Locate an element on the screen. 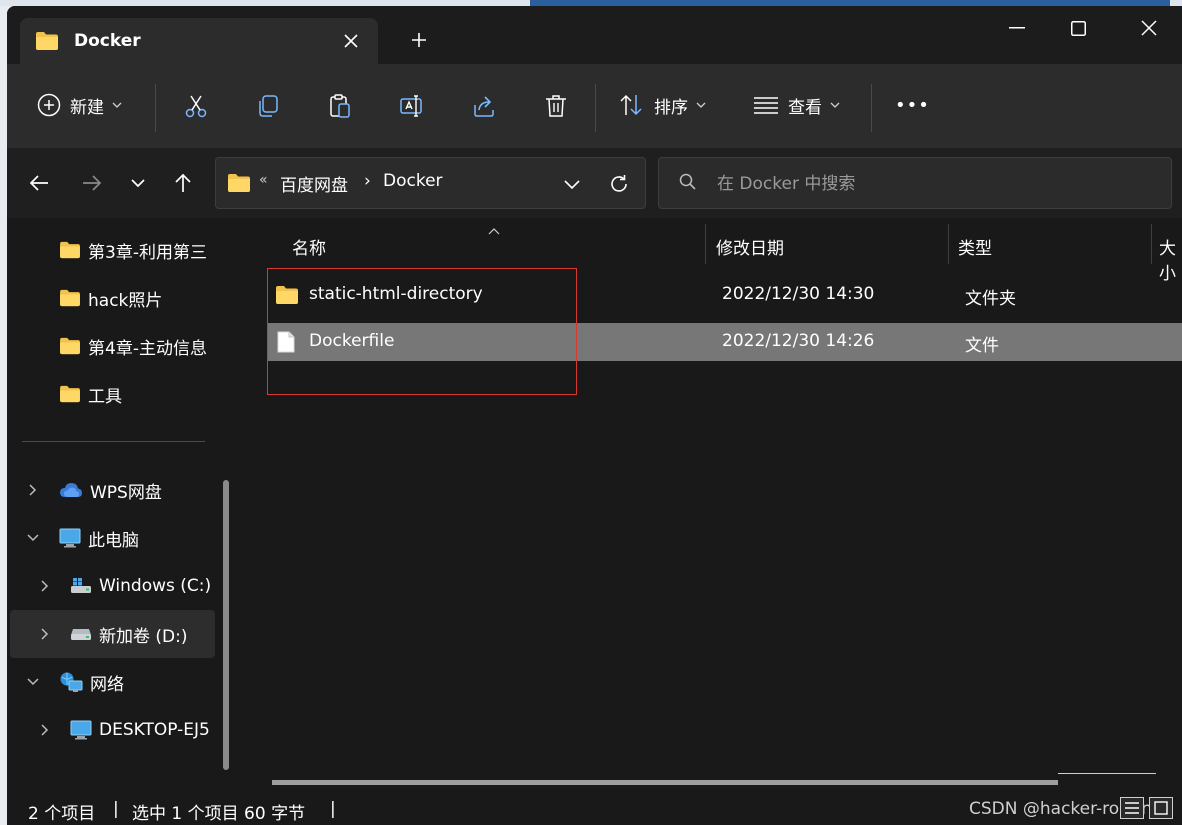  refresh-icon is located at coordinates (619, 184).